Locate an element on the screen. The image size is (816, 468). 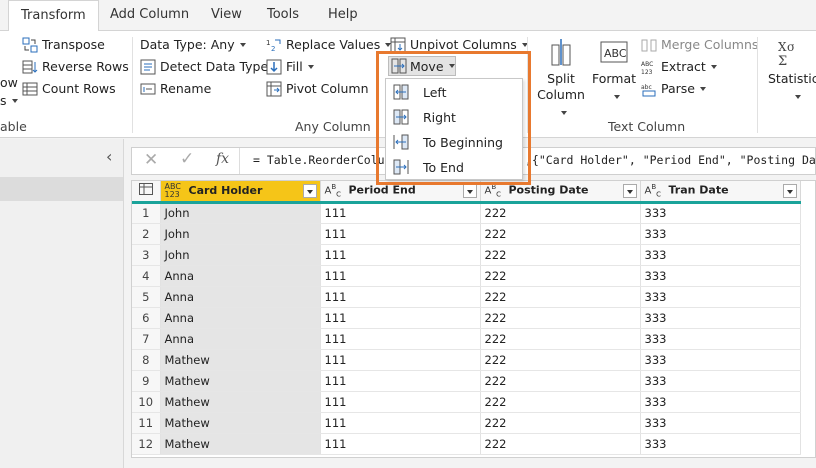
table-menu-button is located at coordinates (146, 192).